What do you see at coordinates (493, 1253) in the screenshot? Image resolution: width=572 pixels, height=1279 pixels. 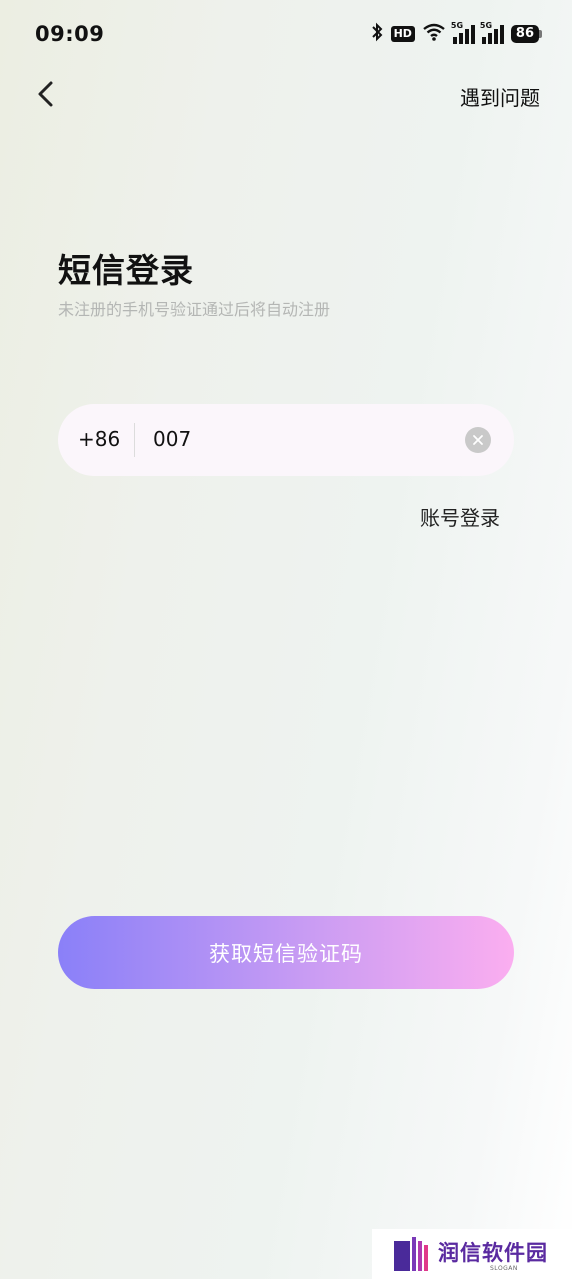 I see `watermark-text: 润信软件园` at bounding box center [493, 1253].